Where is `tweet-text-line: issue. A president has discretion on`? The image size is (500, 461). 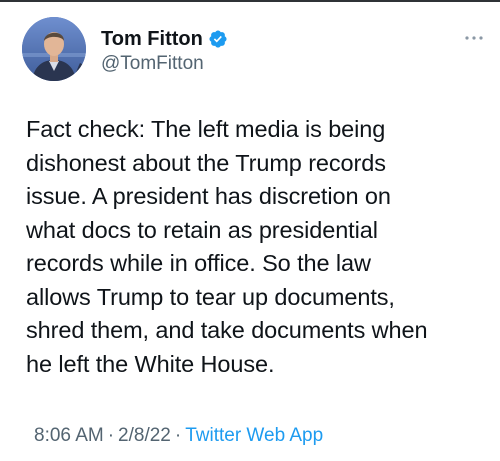 tweet-text-line: issue. A president has discretion on is located at coordinates (208, 196).